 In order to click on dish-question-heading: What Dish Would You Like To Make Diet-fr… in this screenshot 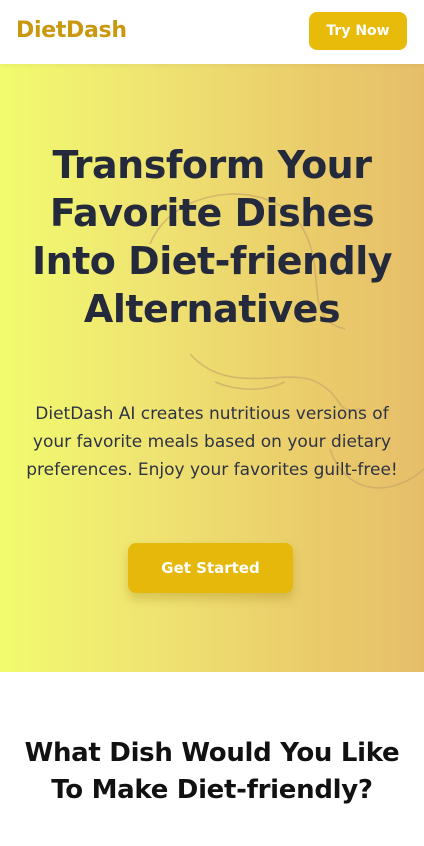, I will do `click(212, 771)`.